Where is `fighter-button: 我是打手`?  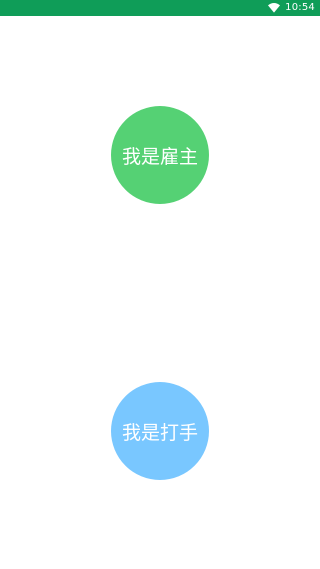
fighter-button: 我是打手 is located at coordinates (160, 431).